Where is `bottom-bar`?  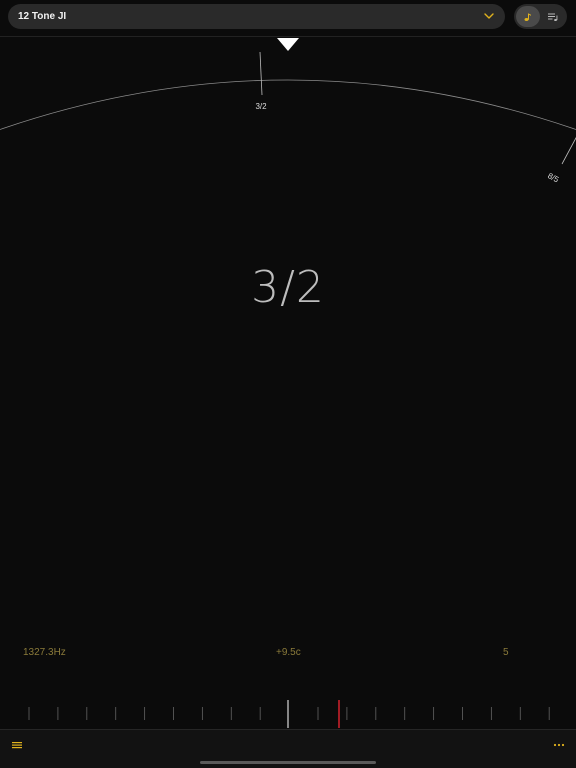
bottom-bar is located at coordinates (288, 748).